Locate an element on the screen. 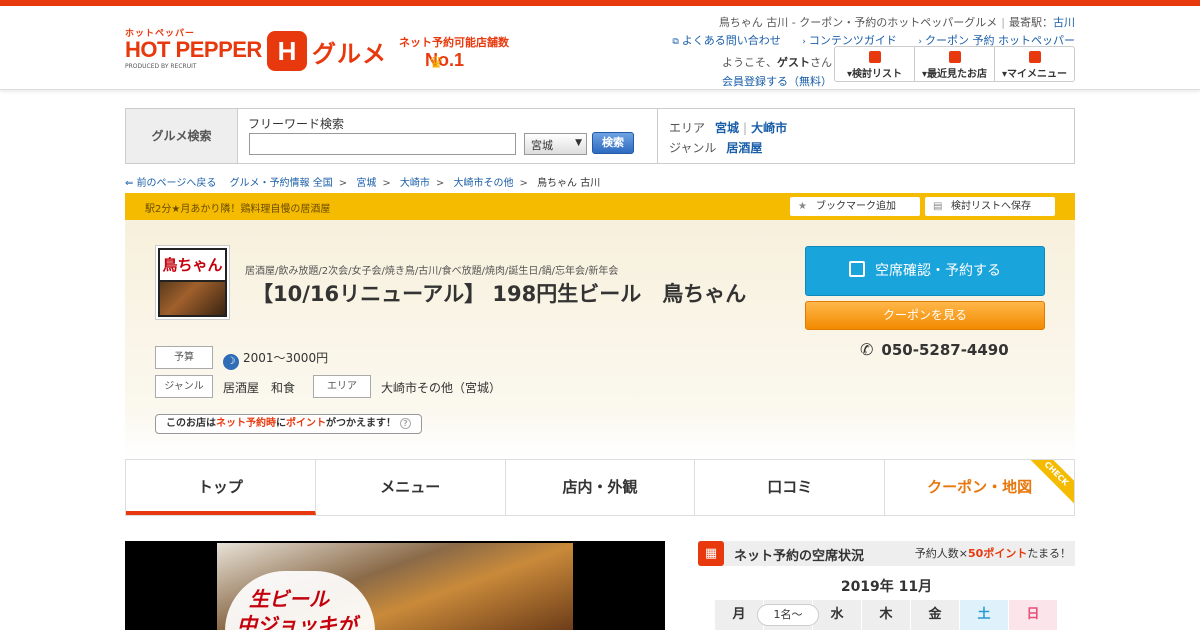 The height and width of the screenshot is (630, 1200). gurume-logo-text: グルメ is located at coordinates (349, 54).